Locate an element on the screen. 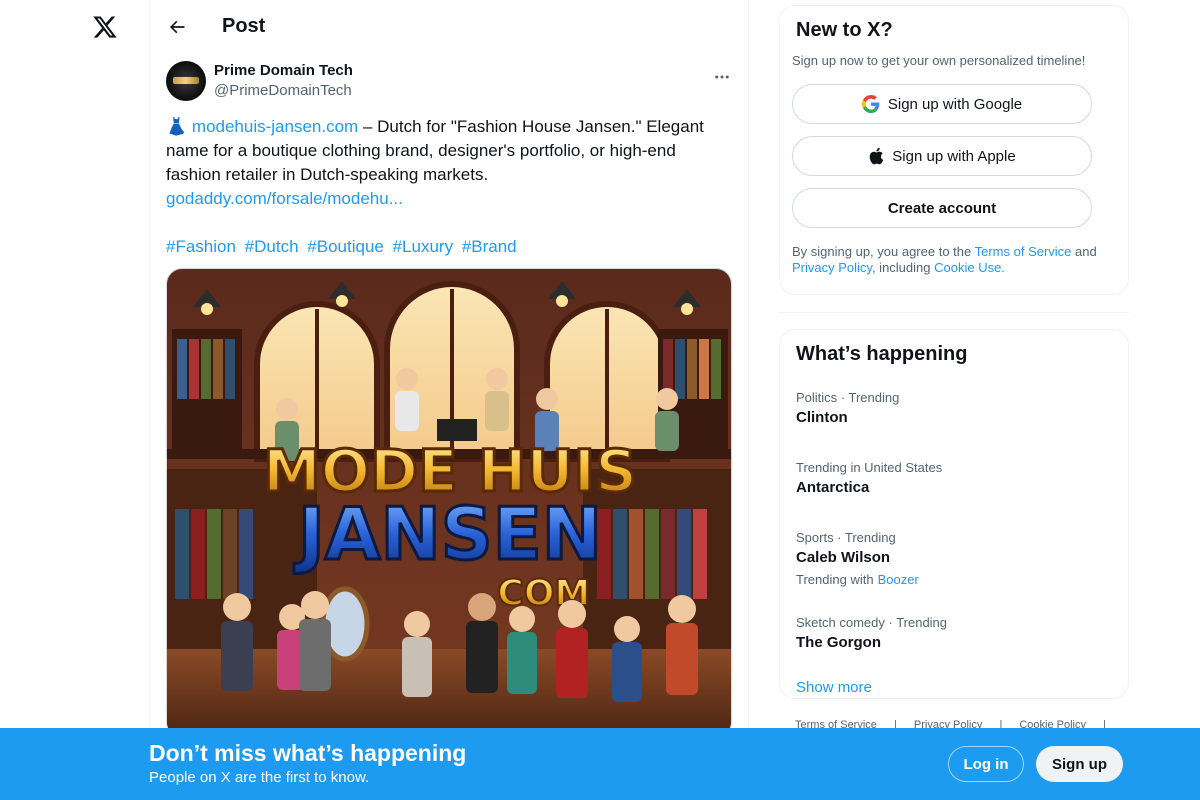 The height and width of the screenshot is (800, 1200). x-logo-icon is located at coordinates (105, 27).